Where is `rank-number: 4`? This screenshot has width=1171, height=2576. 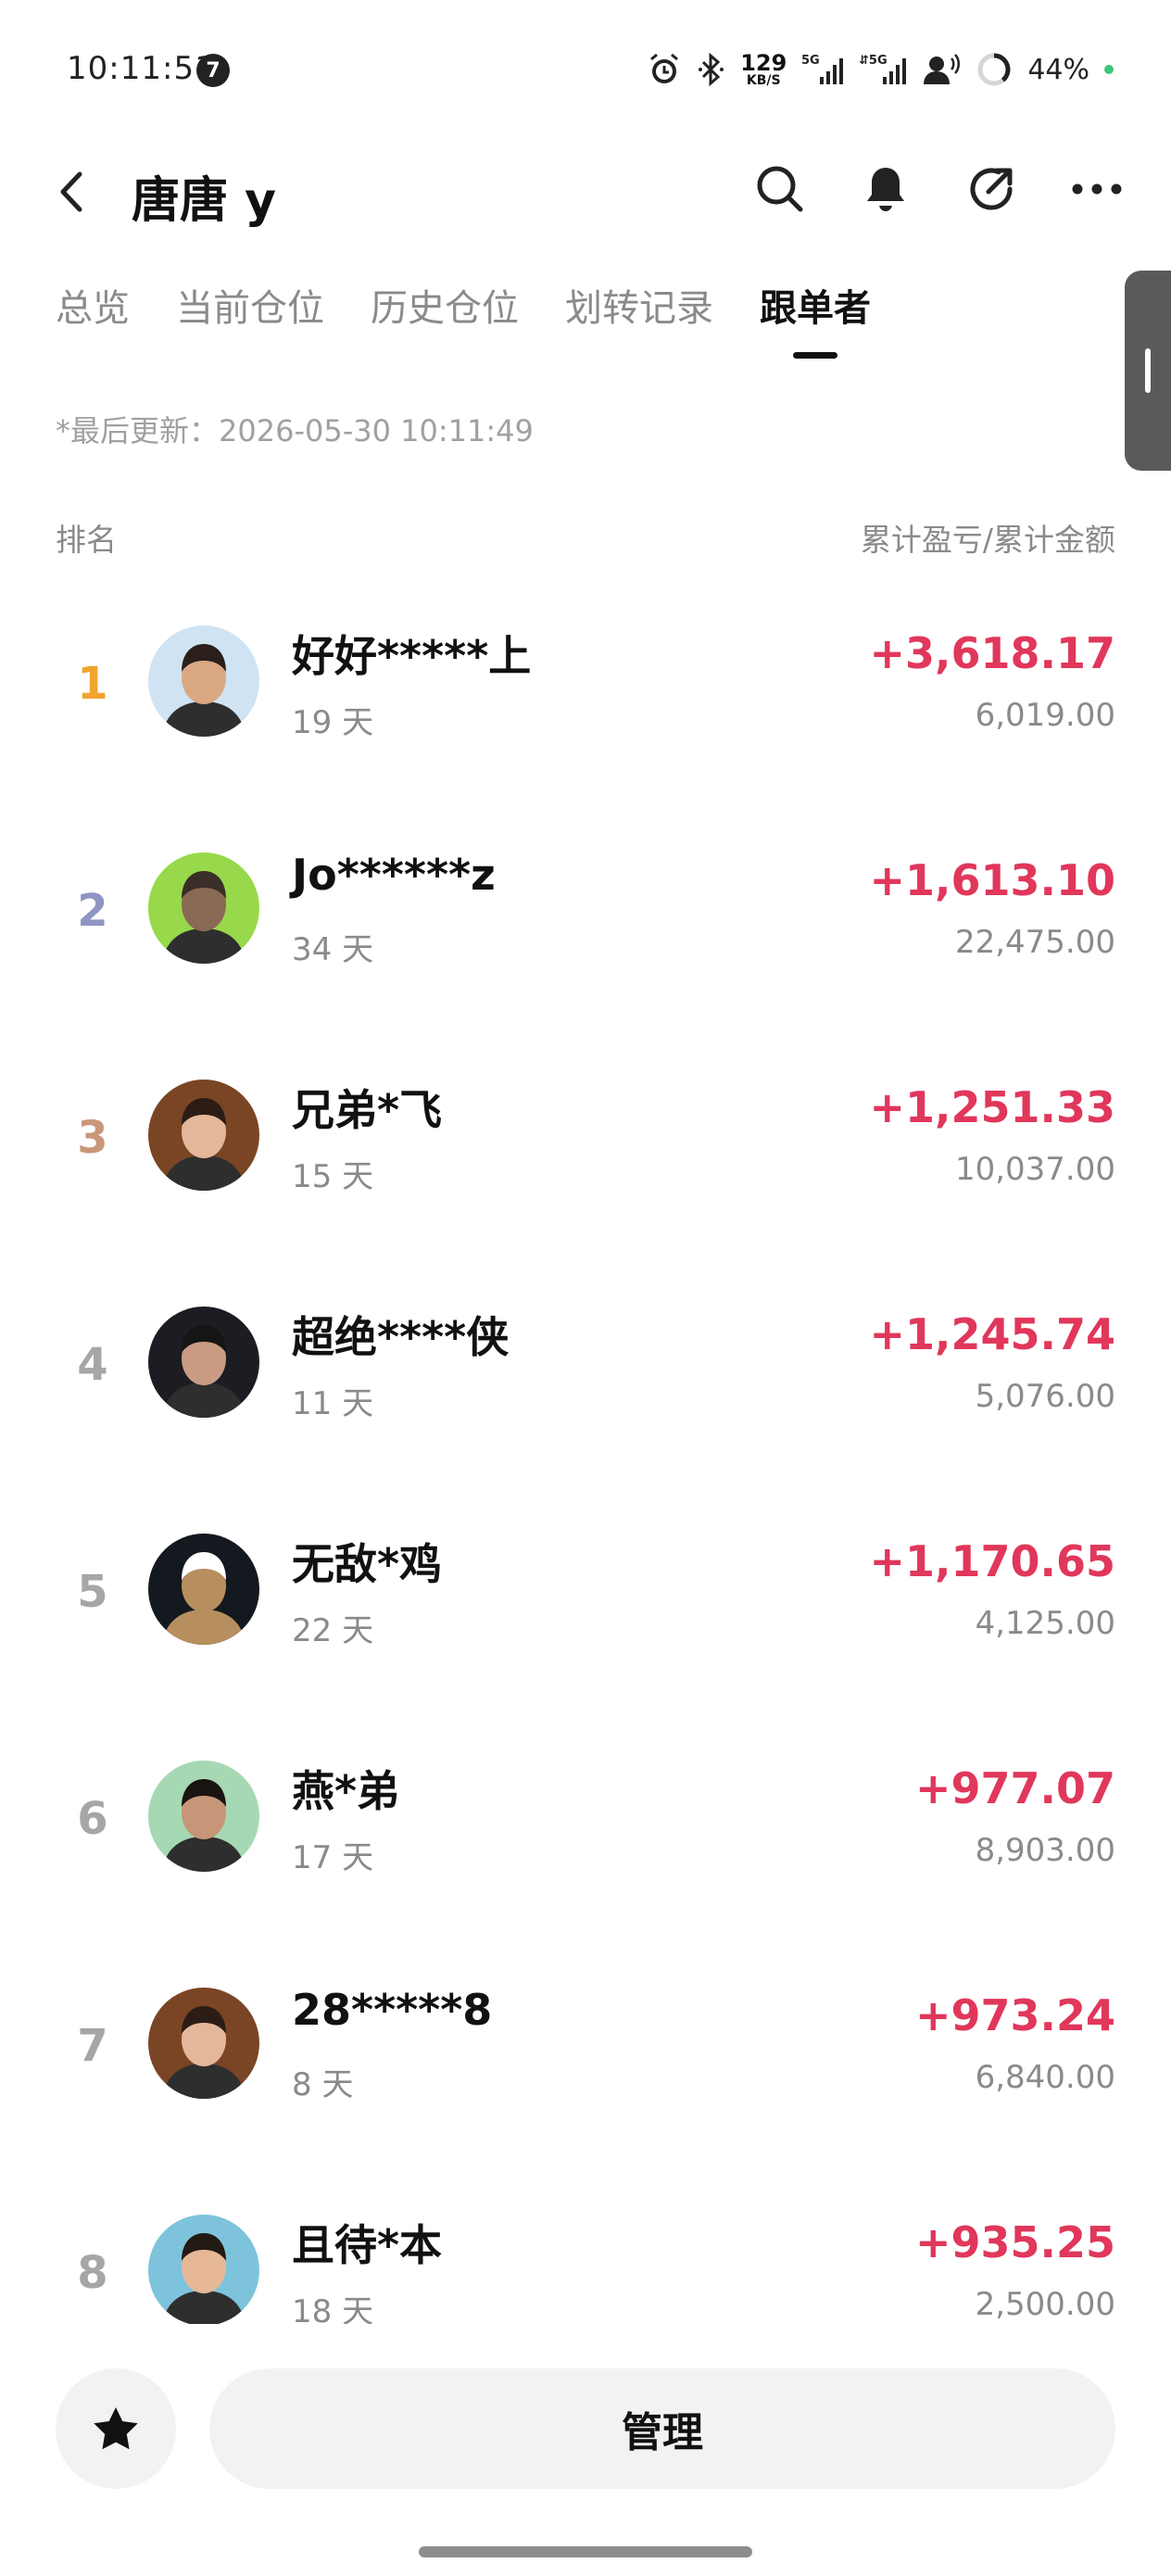
rank-number: 4 is located at coordinates (93, 1365).